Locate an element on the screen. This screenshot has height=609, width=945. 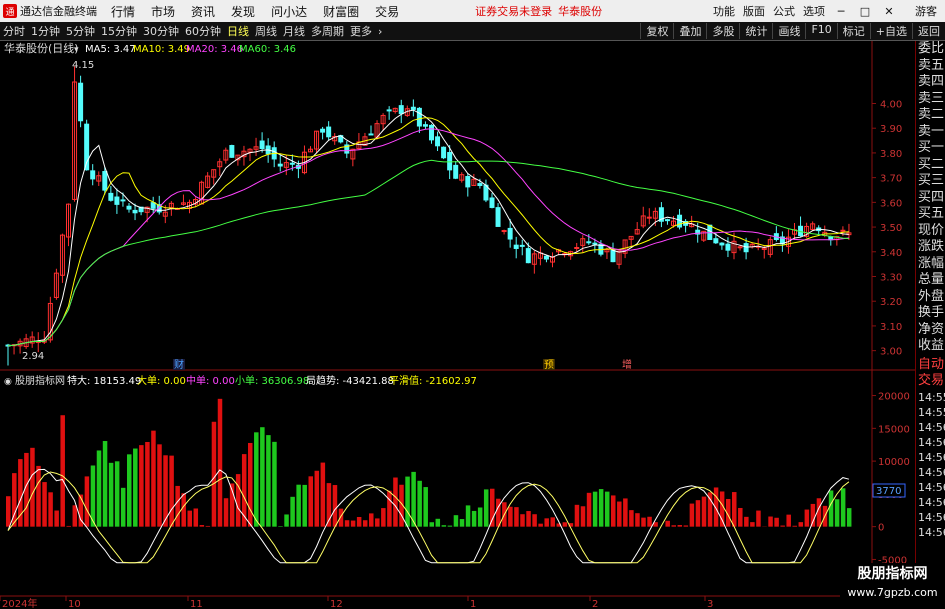
trade-login-notice: 证券交易未登录 is located at coordinates (513, 11).